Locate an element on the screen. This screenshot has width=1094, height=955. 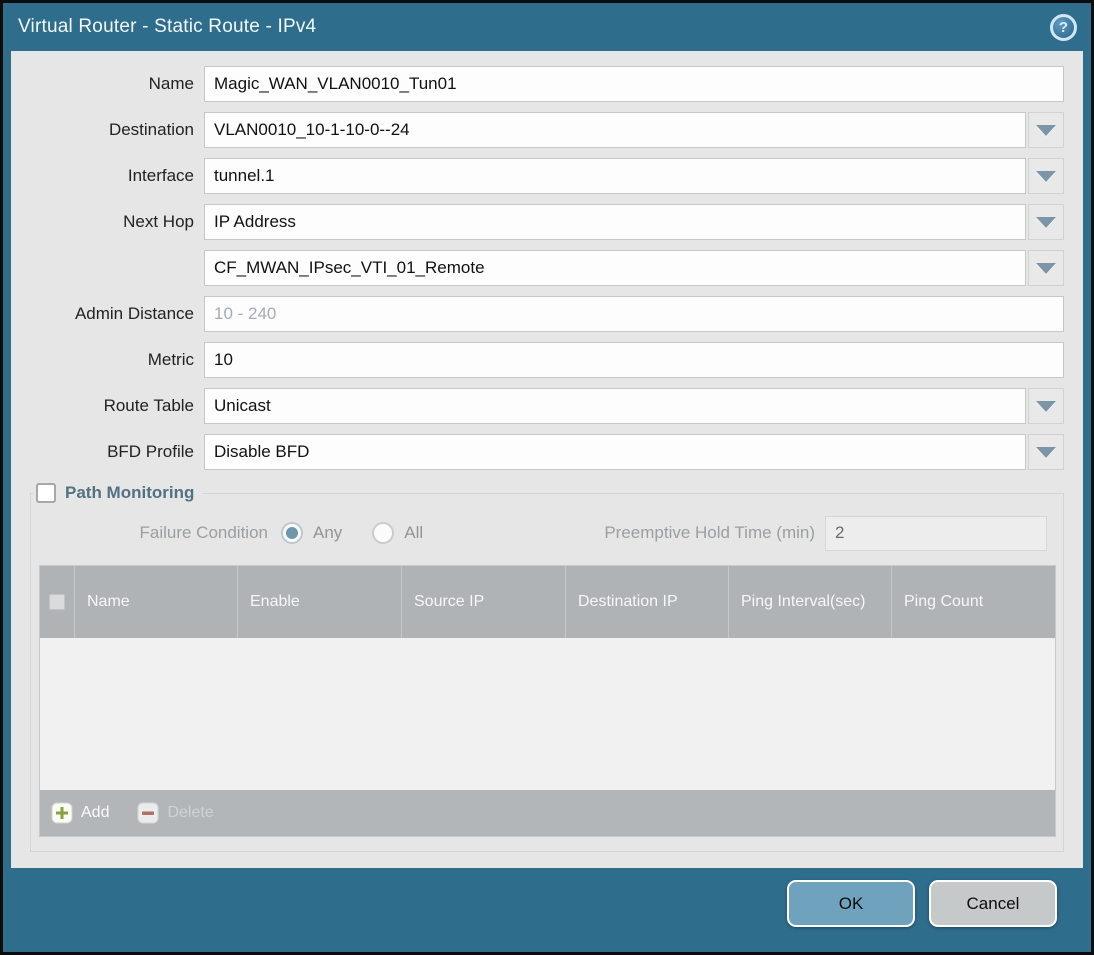
metric-row: Metric is located at coordinates (537, 360).